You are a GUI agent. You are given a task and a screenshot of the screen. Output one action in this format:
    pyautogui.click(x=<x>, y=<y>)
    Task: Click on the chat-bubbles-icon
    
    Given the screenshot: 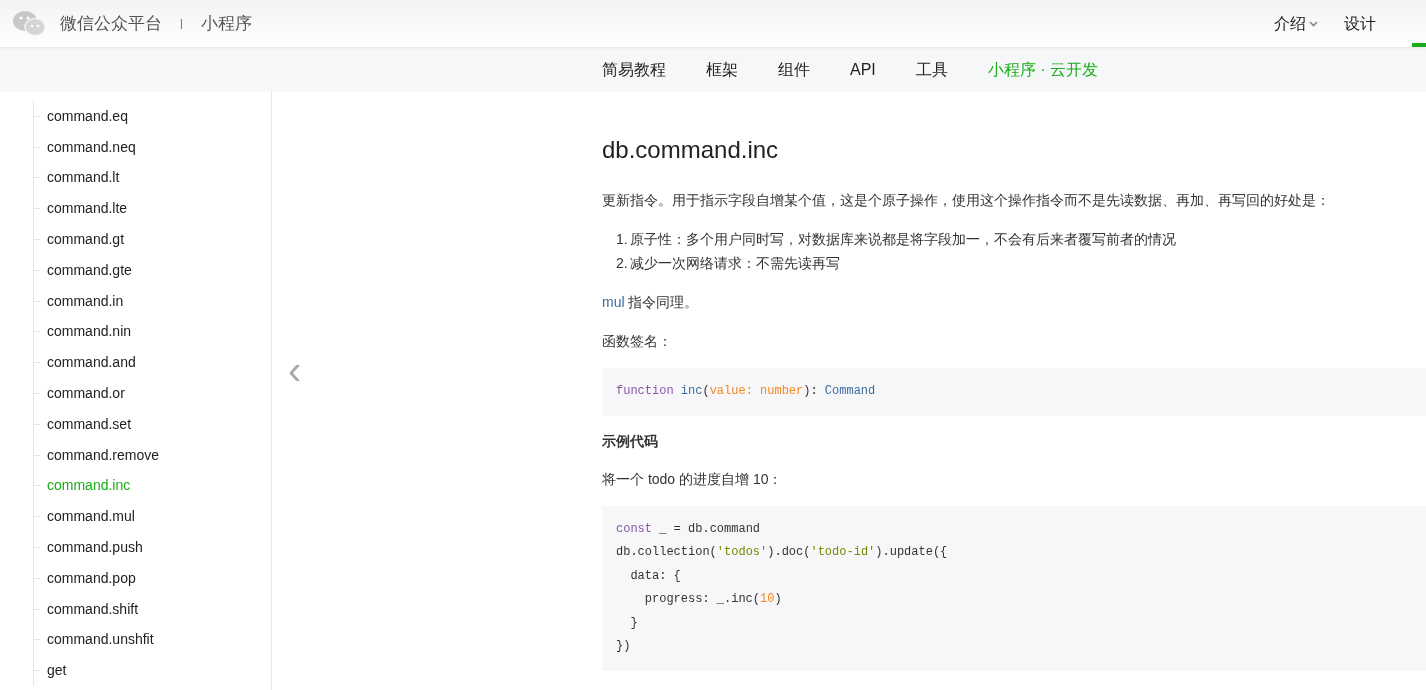 What is the action you would take?
    pyautogui.click(x=29, y=23)
    